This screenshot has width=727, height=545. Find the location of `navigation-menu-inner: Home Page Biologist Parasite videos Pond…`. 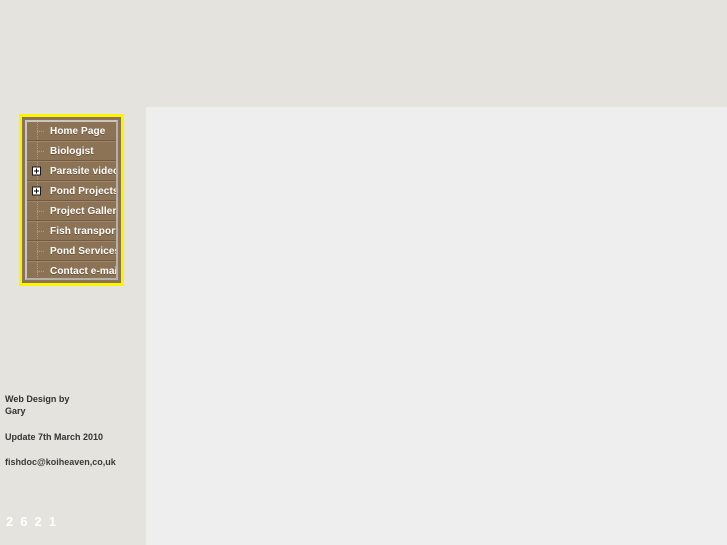

navigation-menu-inner: Home Page Biologist Parasite videos Pond… is located at coordinates (71, 200).